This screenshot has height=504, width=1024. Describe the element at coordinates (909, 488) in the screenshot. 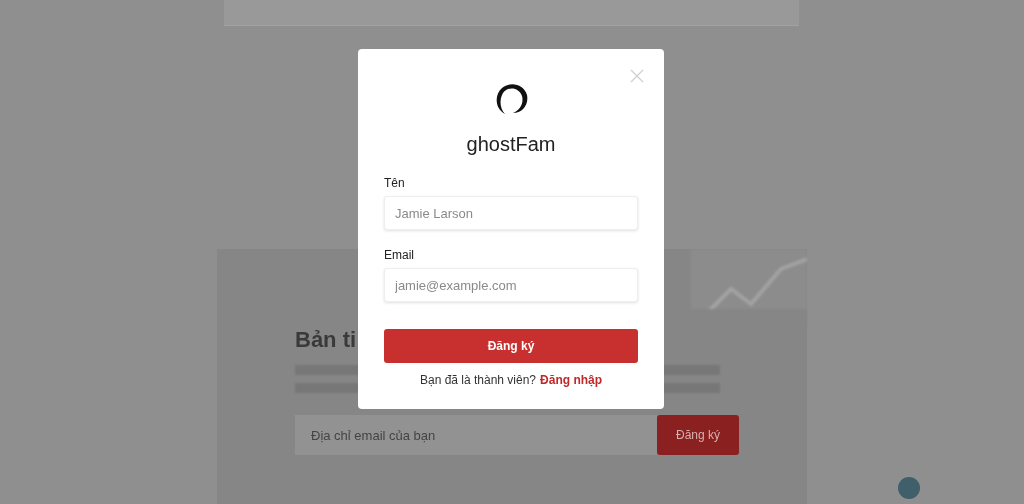

I see `avatar-icon` at that location.